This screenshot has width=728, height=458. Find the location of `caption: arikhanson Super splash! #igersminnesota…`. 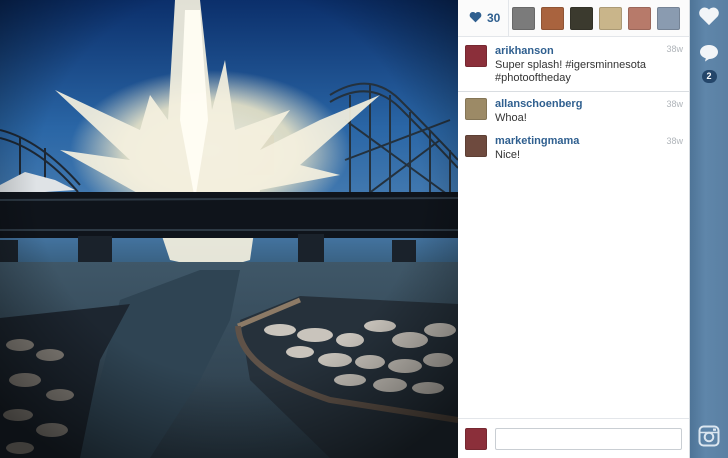

caption: arikhanson Super splash! #igersminnesota… is located at coordinates (573, 64).